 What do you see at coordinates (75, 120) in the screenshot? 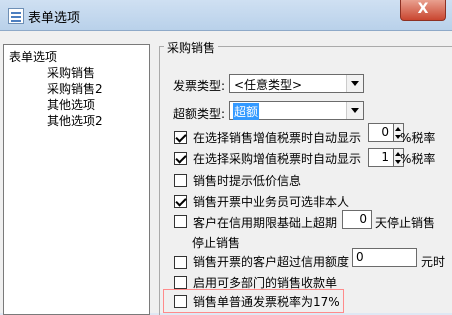
I see `tree-item-other-options-2: 其他选项2` at bounding box center [75, 120].